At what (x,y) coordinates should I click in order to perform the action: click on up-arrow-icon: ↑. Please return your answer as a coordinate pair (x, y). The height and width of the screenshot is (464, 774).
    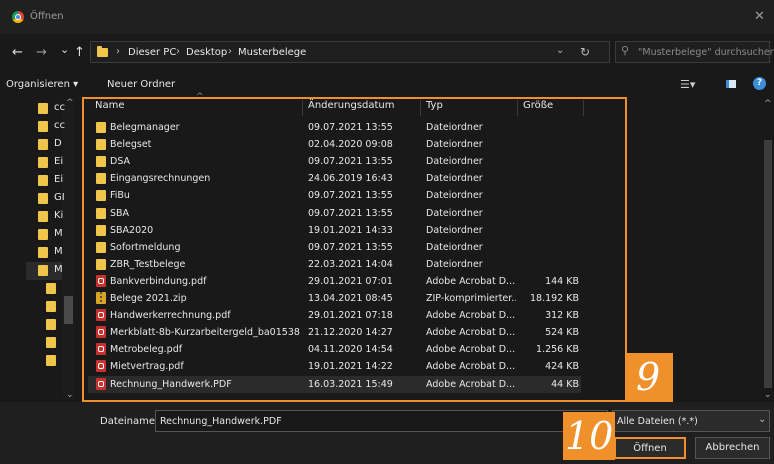
    Looking at the image, I should click on (79, 52).